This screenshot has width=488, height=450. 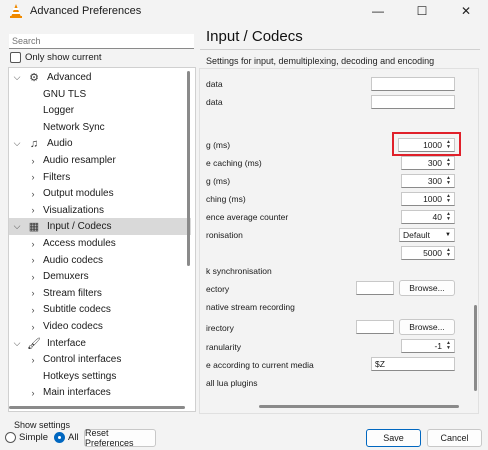 I want to click on tree-item-interface: ⌵ 🖌 Interface, so click(x=100, y=343).